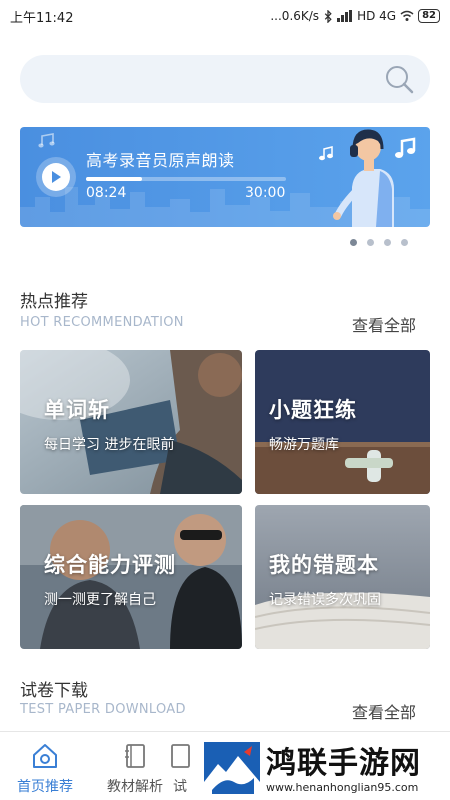 Image resolution: width=450 pixels, height=800 pixels. What do you see at coordinates (377, 16) in the screenshot?
I see `network-type: HD 4G` at bounding box center [377, 16].